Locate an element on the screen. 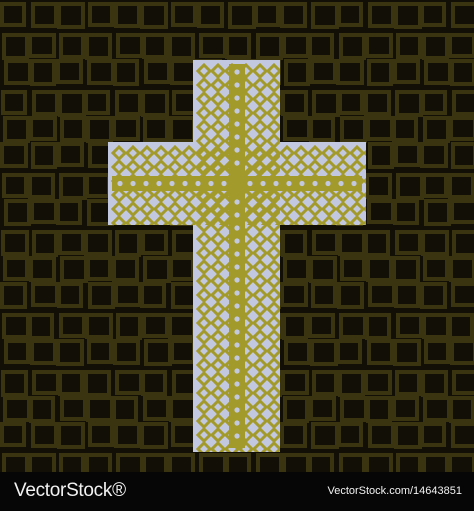 The width and height of the screenshot is (474, 511). watermark-bar: VectorStock® VectorStock.com/14643851 is located at coordinates (237, 491).